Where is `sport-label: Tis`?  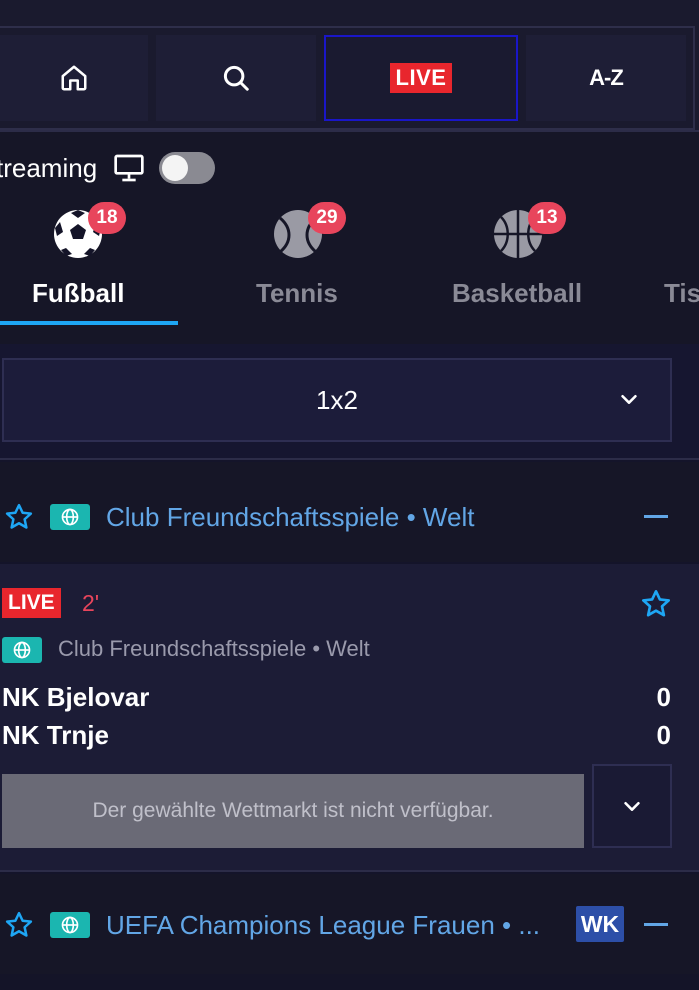
sport-label: Tis is located at coordinates (681, 293).